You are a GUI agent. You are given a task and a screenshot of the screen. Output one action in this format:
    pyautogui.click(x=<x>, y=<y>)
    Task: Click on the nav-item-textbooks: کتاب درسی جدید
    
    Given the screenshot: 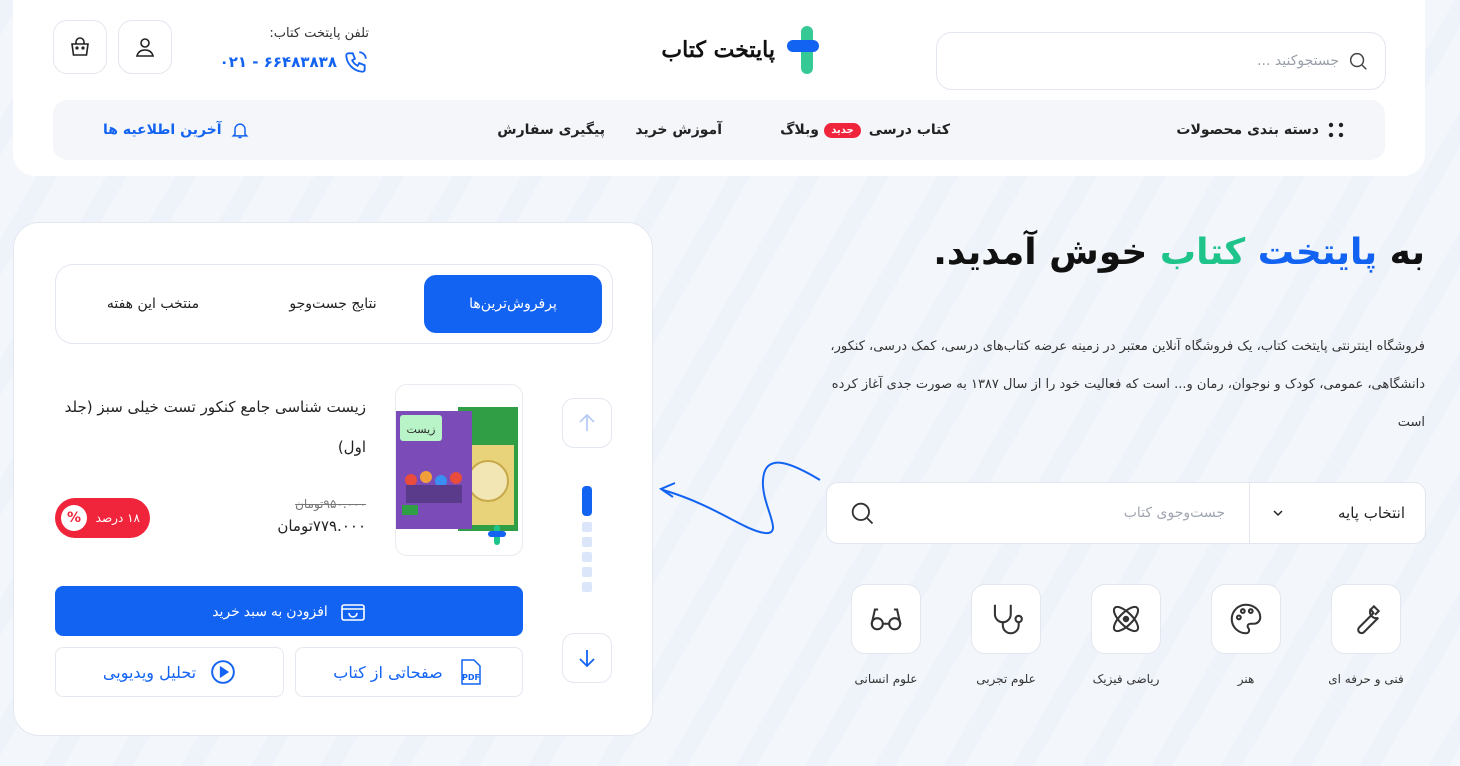 What is the action you would take?
    pyautogui.click(x=887, y=130)
    